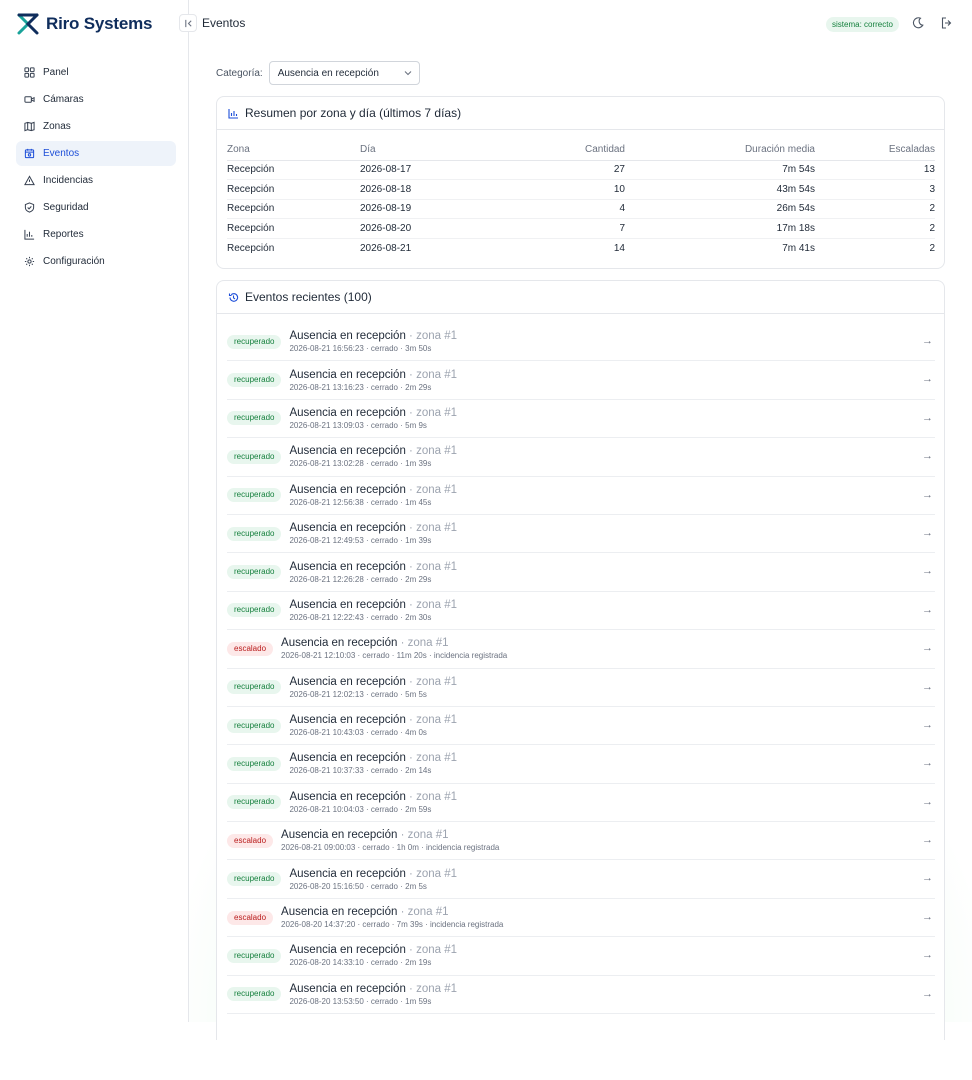 The height and width of the screenshot is (1080, 972). What do you see at coordinates (358, 886) in the screenshot?
I see `event-meta: 2026-08-20 15:16:50 · cerrado · 2m 5s` at bounding box center [358, 886].